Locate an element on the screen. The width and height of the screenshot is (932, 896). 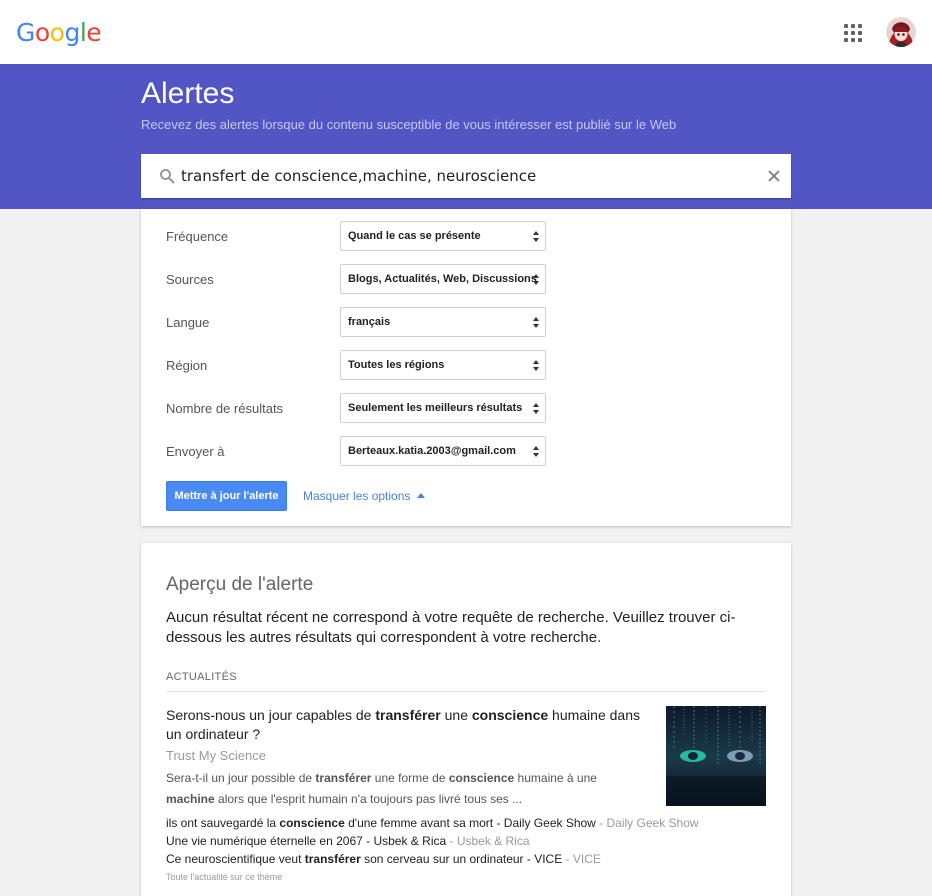
frequency-value: Quand le cas se présente is located at coordinates (414, 236).